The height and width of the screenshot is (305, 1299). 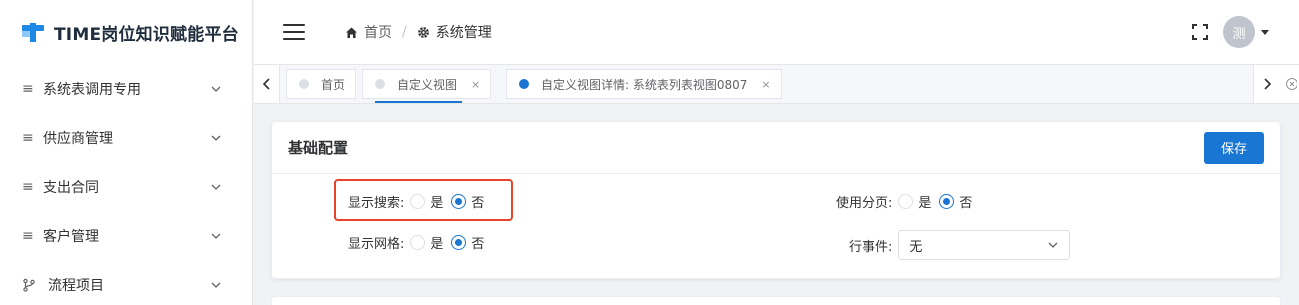 What do you see at coordinates (463, 33) in the screenshot?
I see `breadcrumb-label: 系统管理` at bounding box center [463, 33].